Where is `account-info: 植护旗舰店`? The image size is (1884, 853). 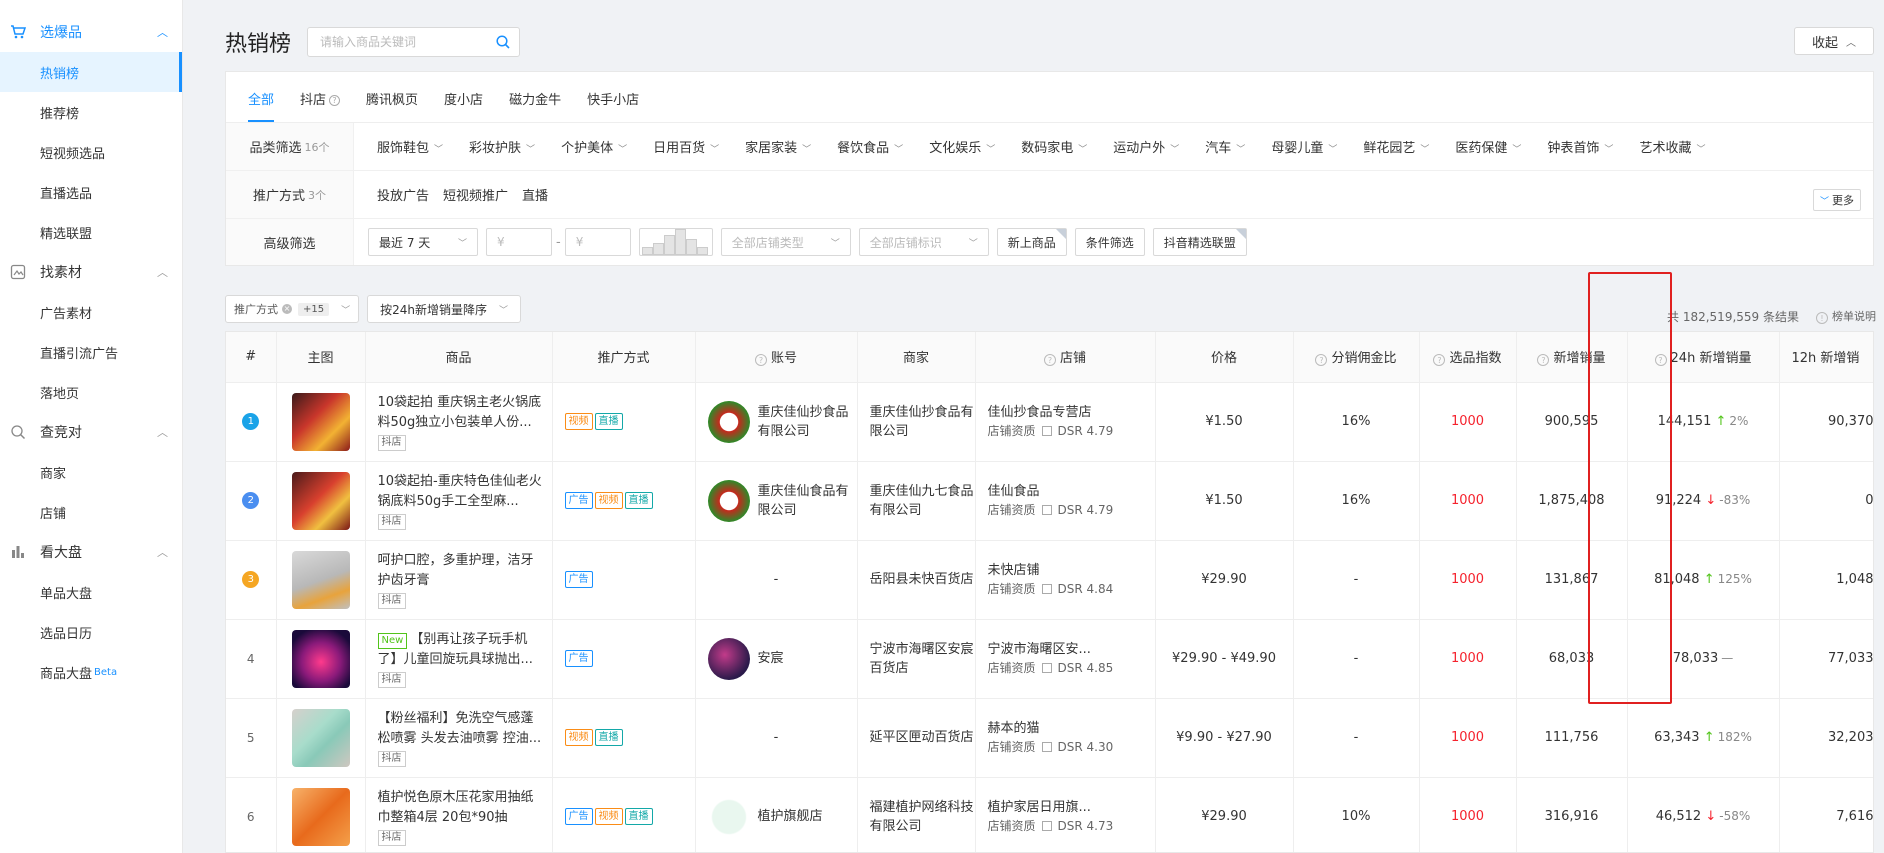
account-info: 植护旗舰店 is located at coordinates (782, 816).